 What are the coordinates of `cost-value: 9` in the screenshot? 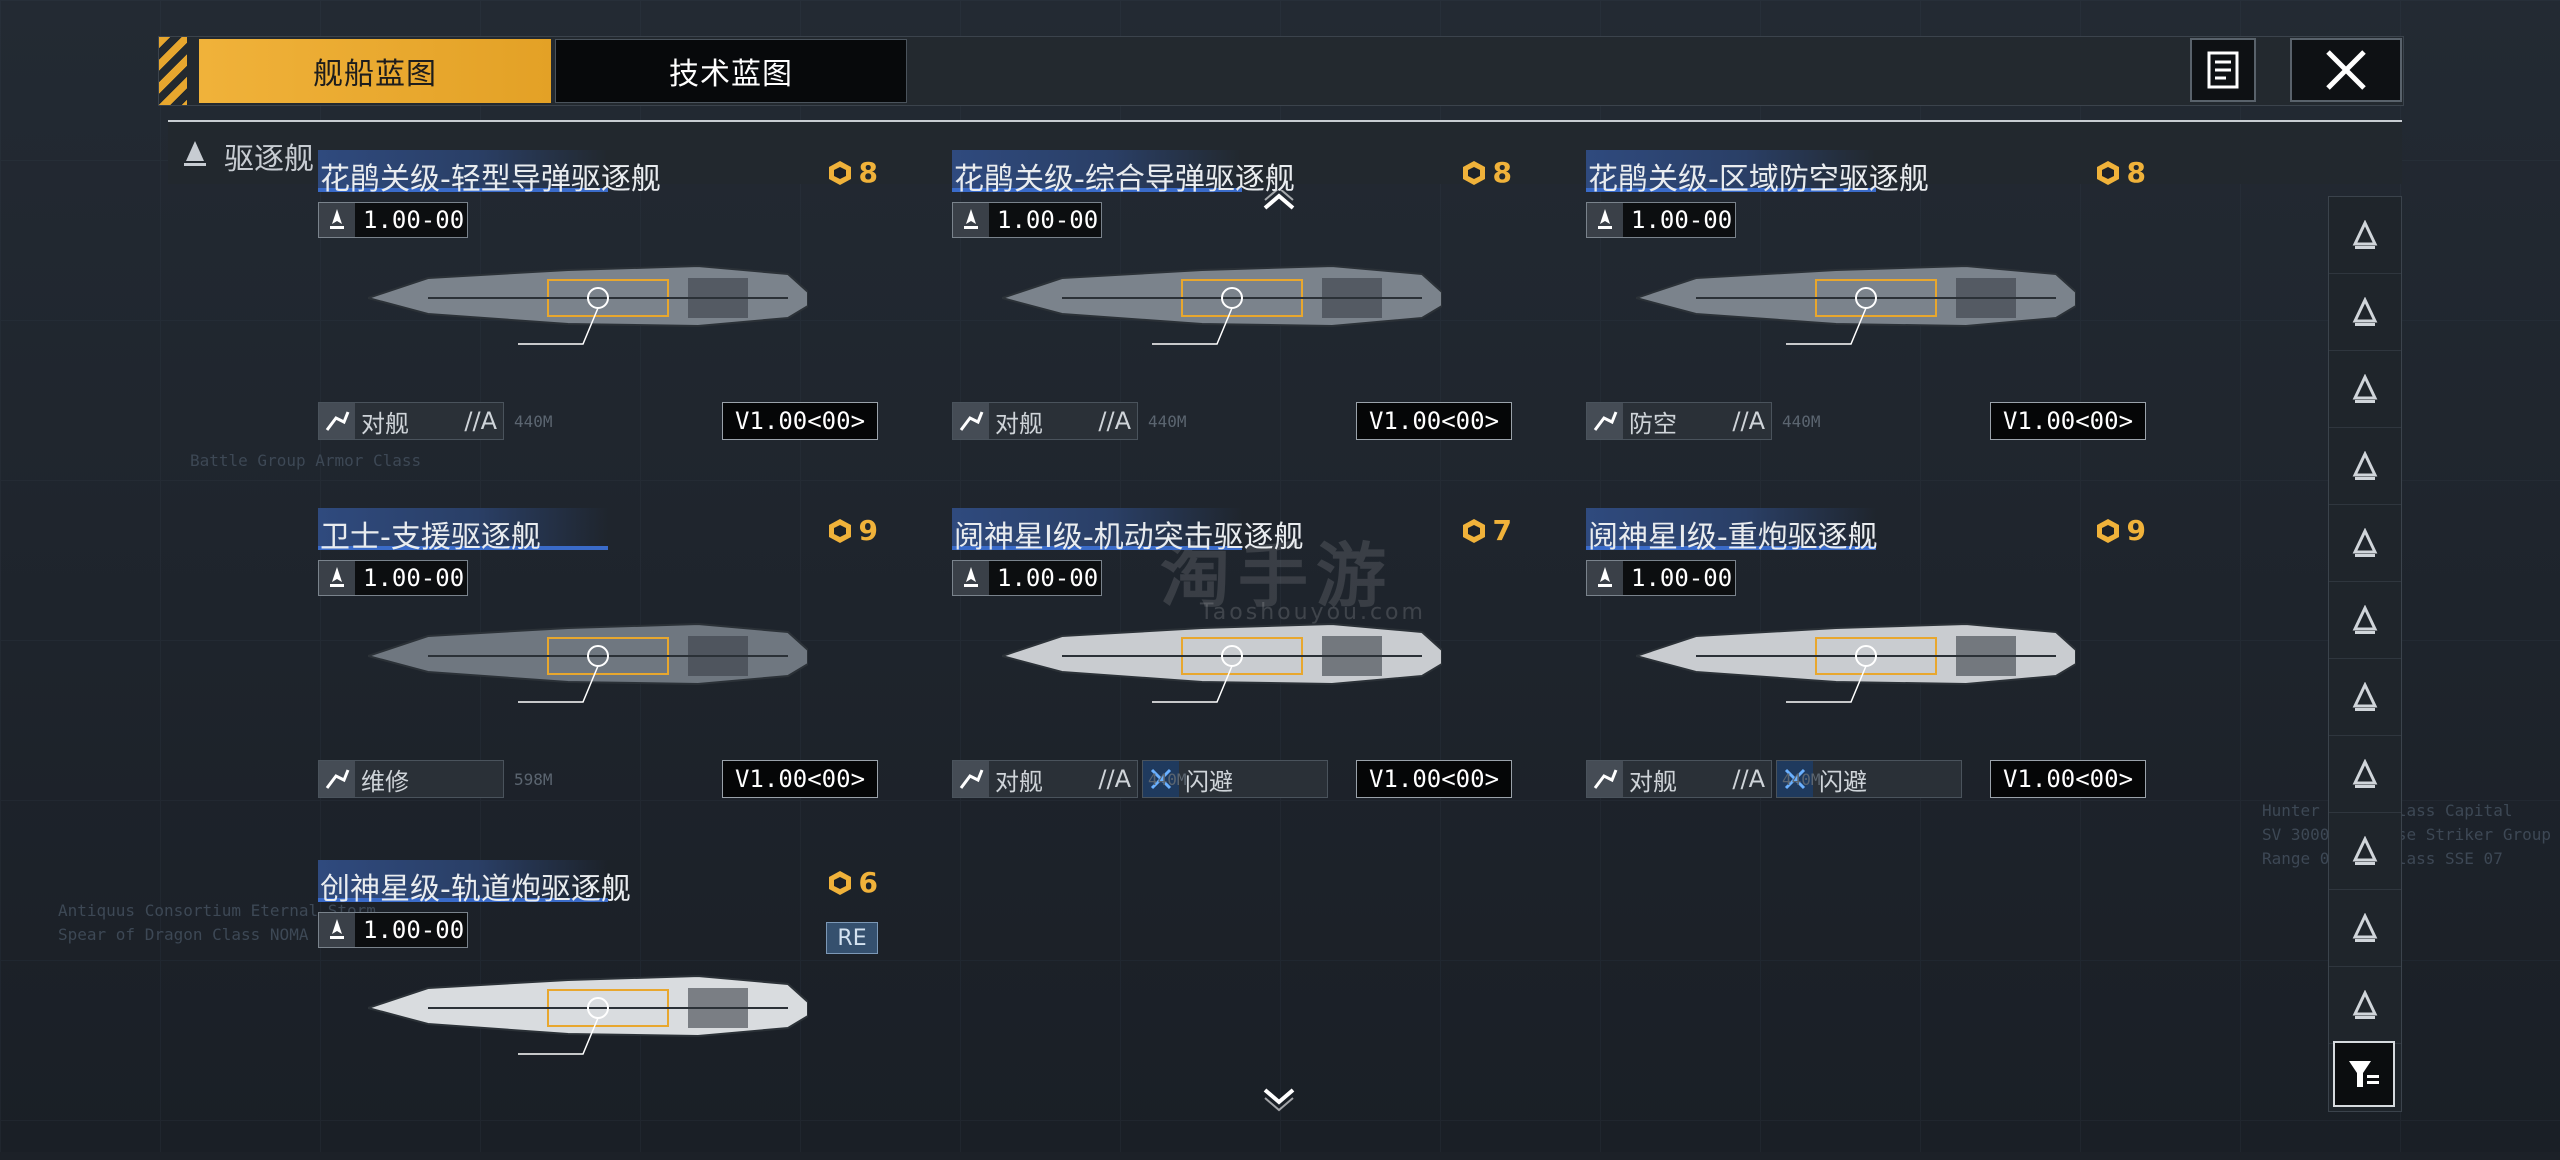 It's located at (2136, 530).